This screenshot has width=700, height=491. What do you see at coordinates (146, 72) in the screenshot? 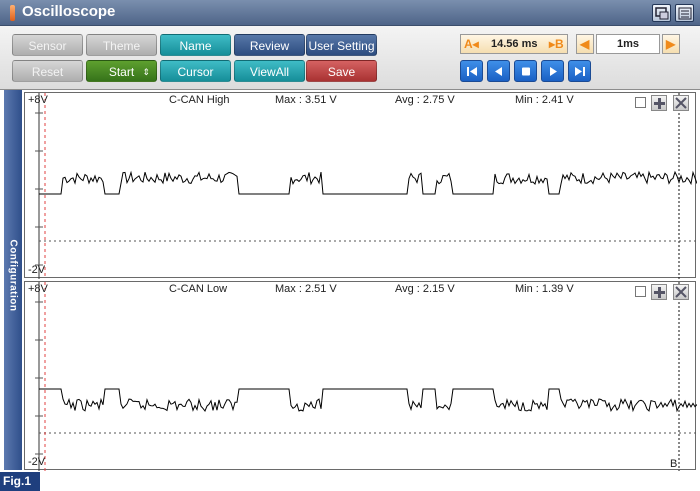
I see `updown-icon: ⇕` at bounding box center [146, 72].